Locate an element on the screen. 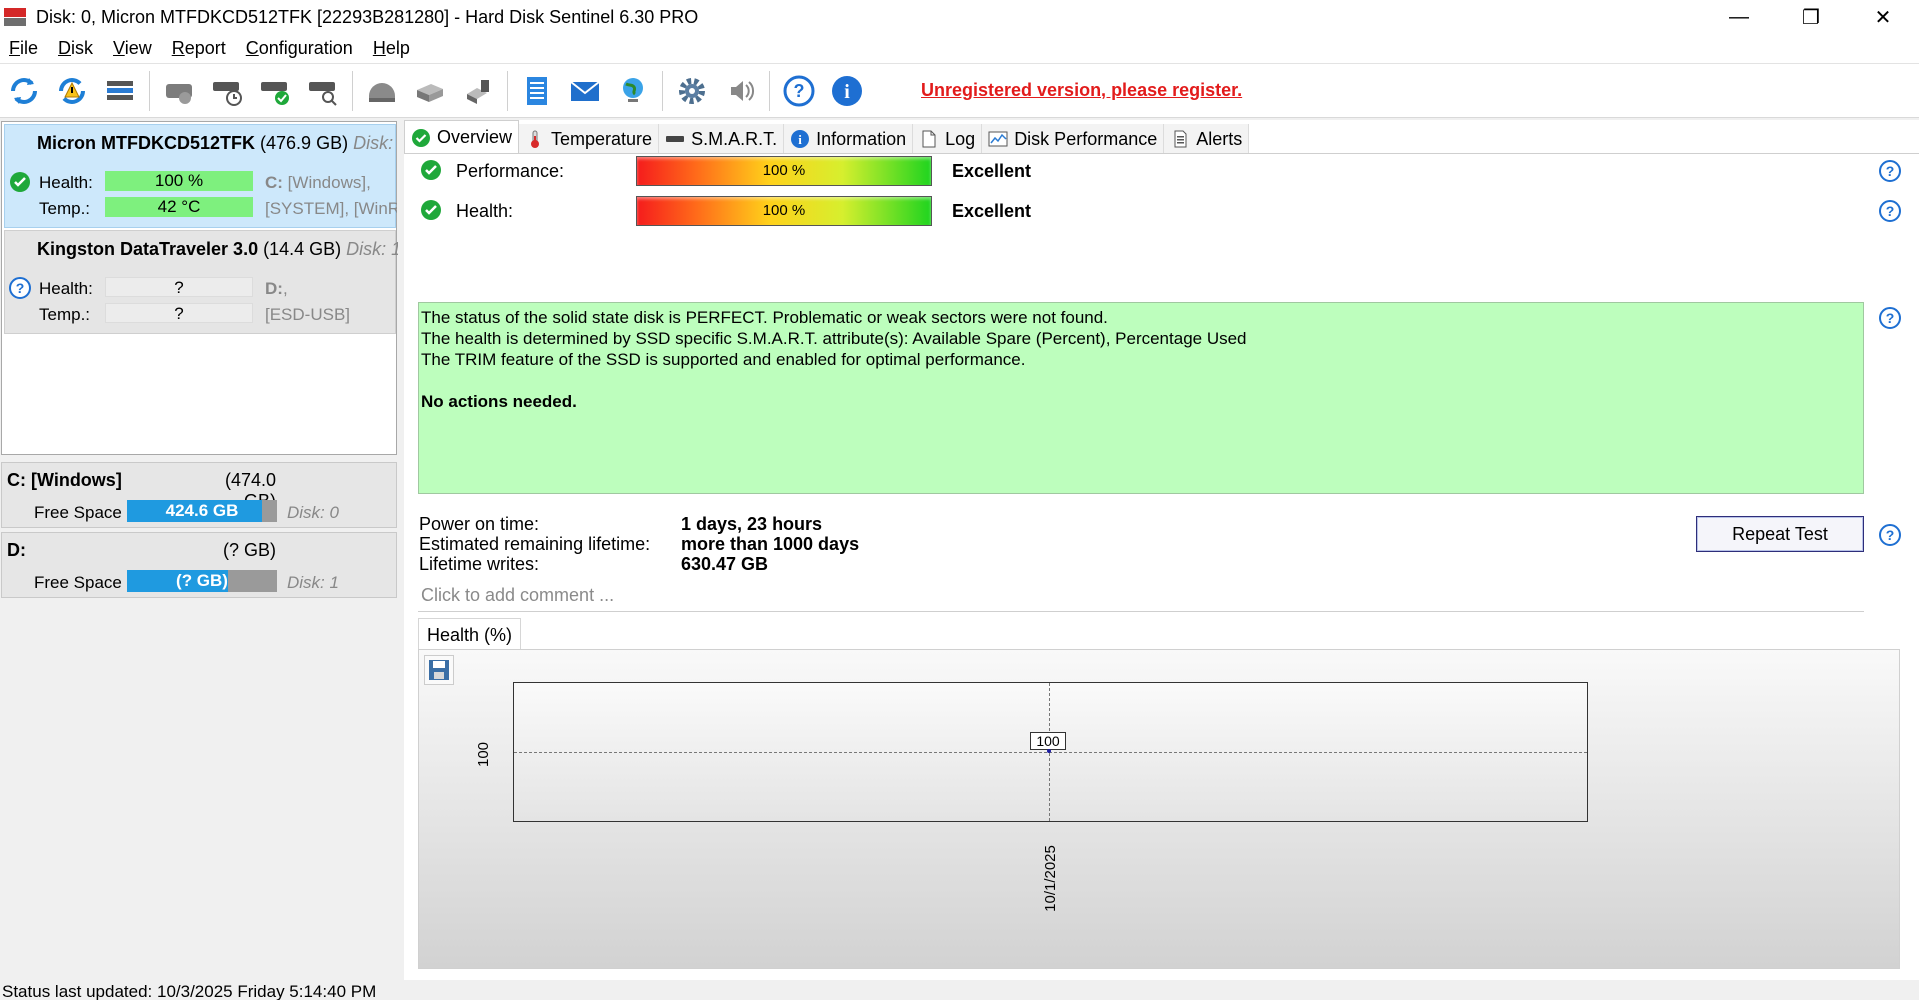 Image resolution: width=1919 pixels, height=1000 pixels. network-icon is located at coordinates (633, 91).